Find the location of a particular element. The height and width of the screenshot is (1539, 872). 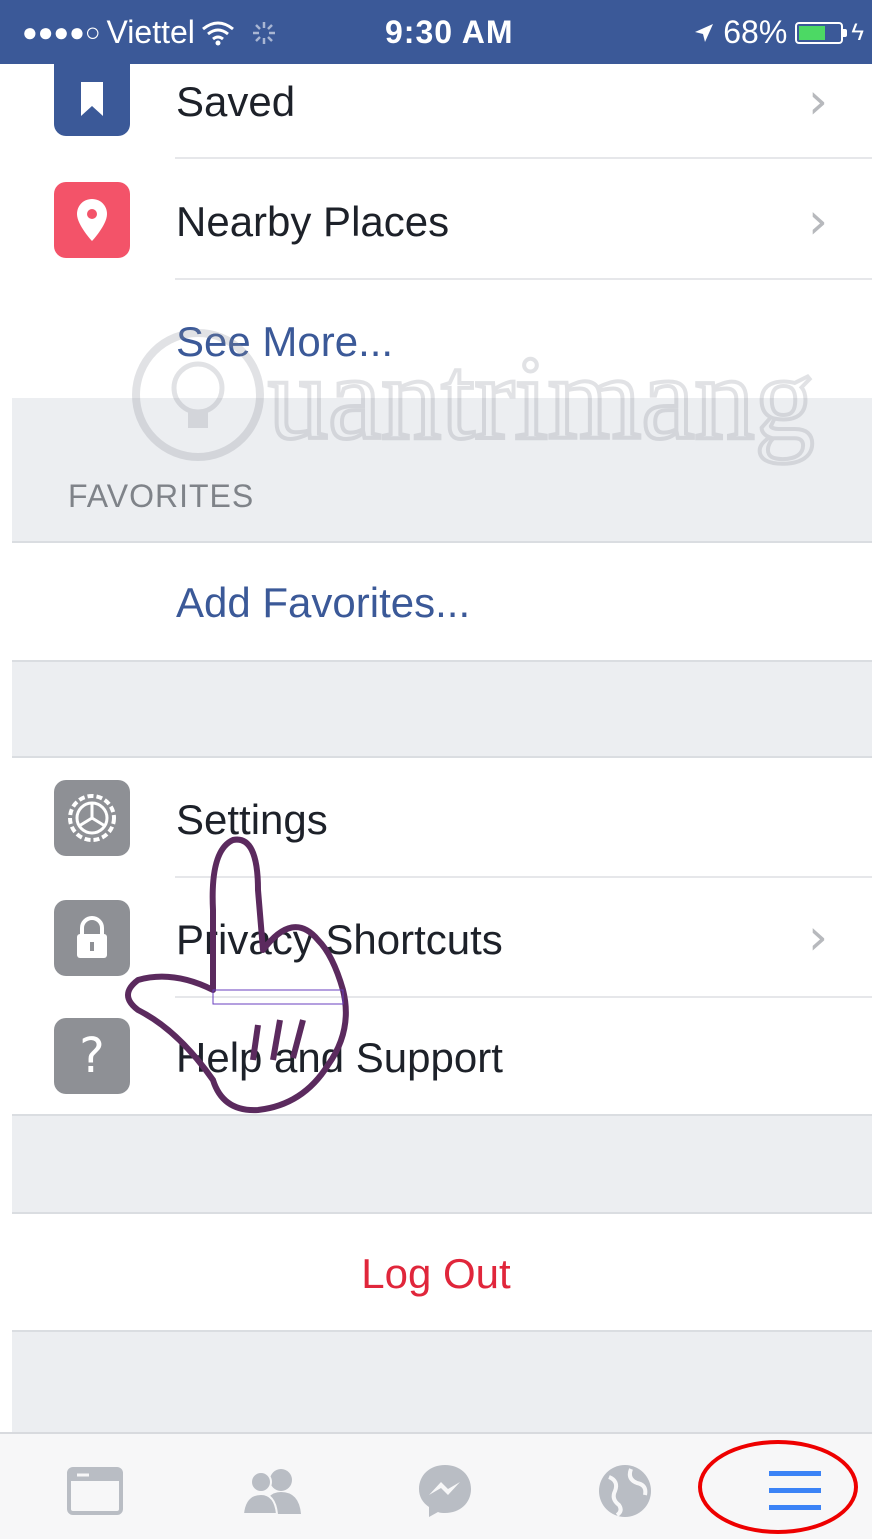

logout-button: Log Out is located at coordinates (436, 1274).